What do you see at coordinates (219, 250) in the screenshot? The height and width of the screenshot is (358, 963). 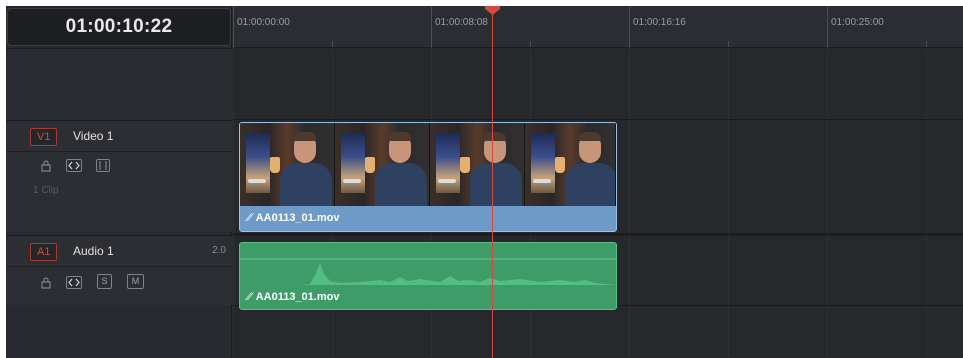 I see `audio-channel-format: 2.0` at bounding box center [219, 250].